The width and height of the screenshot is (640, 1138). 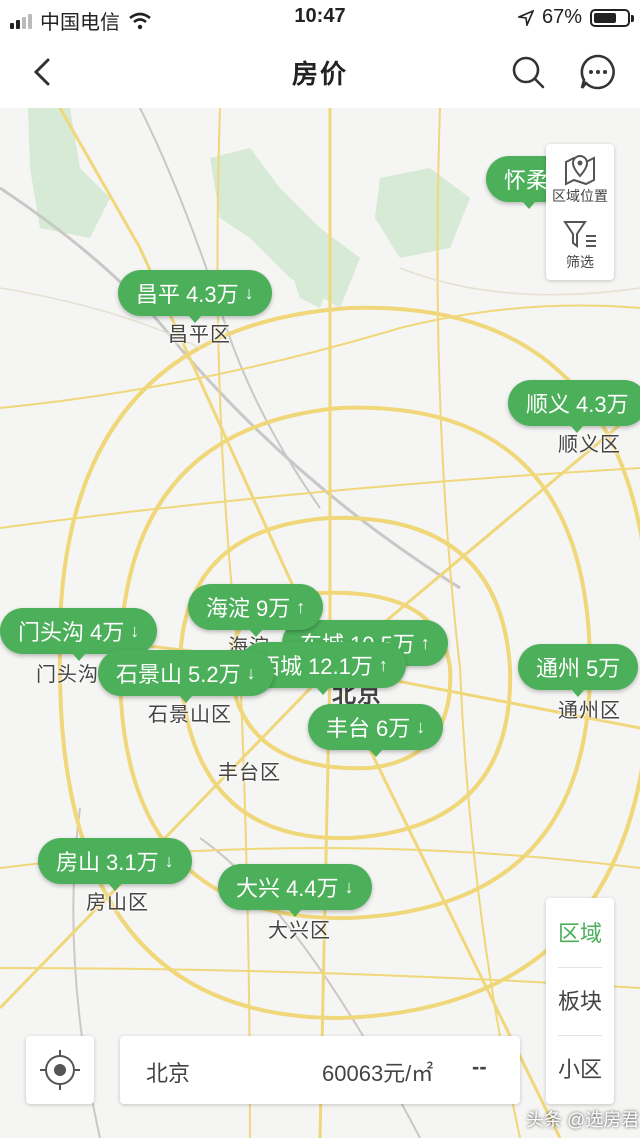 I want to click on price-change: --, so click(x=479, y=1066).